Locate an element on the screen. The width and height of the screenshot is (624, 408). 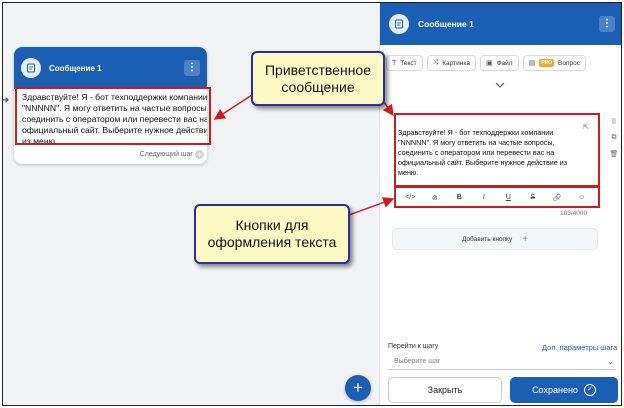
greeting-callout-text: Приветственное сообщение is located at coordinates (318, 78).